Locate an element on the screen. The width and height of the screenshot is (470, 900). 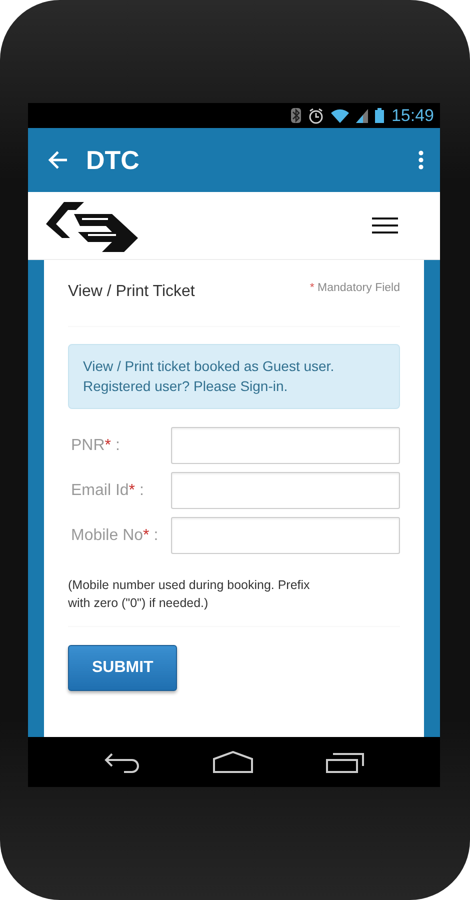
wifi-icon is located at coordinates (340, 115).